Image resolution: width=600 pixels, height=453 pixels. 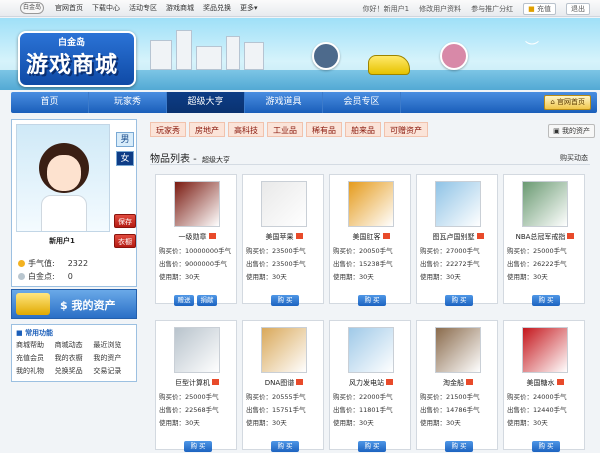 What do you see at coordinates (284, 237) in the screenshot?
I see `product-name: 美国苹果` at bounding box center [284, 237].